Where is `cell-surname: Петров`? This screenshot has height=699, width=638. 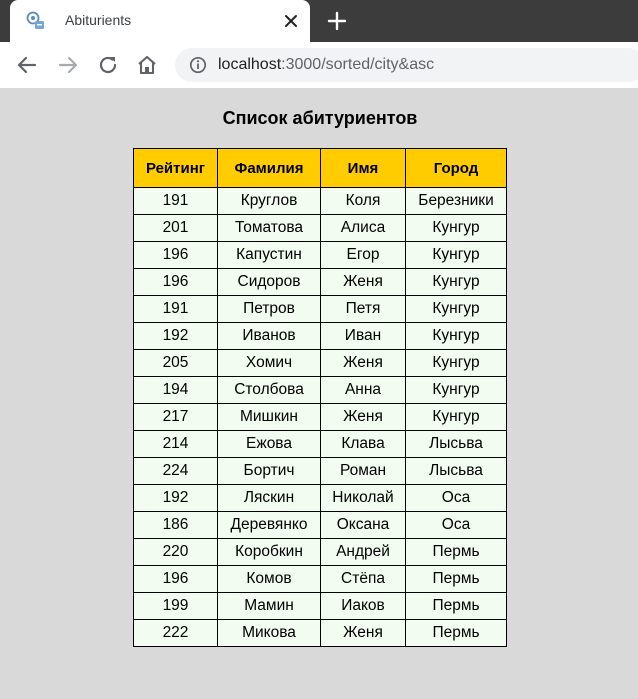
cell-surname: Петров is located at coordinates (269, 309).